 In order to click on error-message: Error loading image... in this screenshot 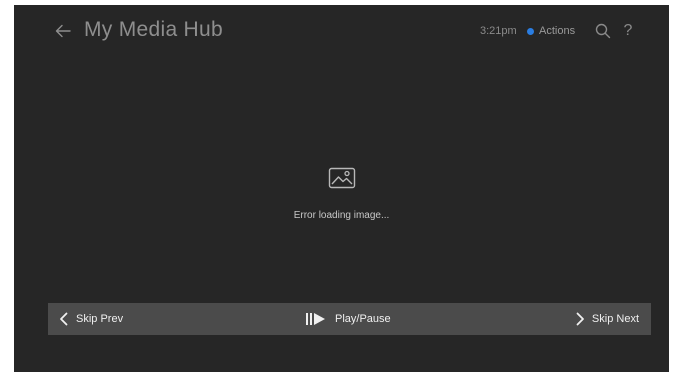, I will do `click(341, 215)`.